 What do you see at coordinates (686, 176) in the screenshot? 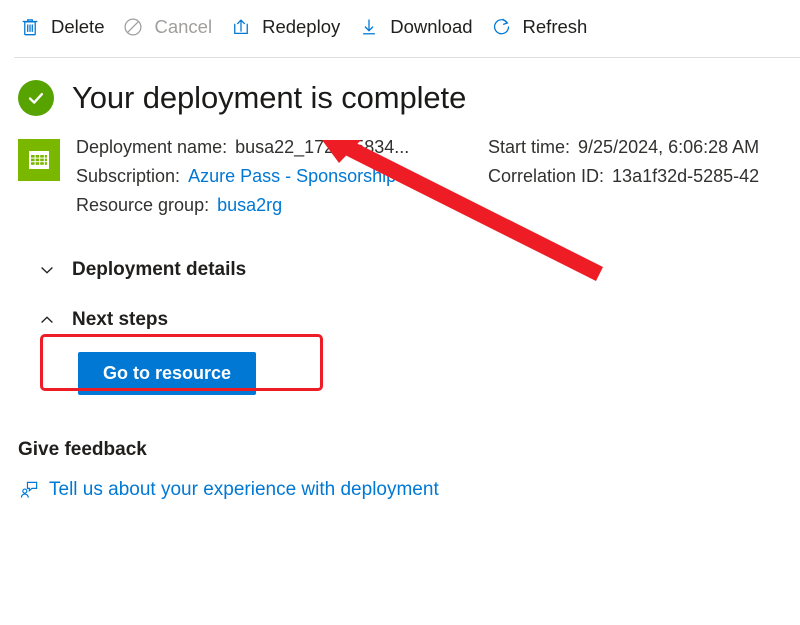
I see `correlation-id-value: 13a1f32d-5285-42` at bounding box center [686, 176].